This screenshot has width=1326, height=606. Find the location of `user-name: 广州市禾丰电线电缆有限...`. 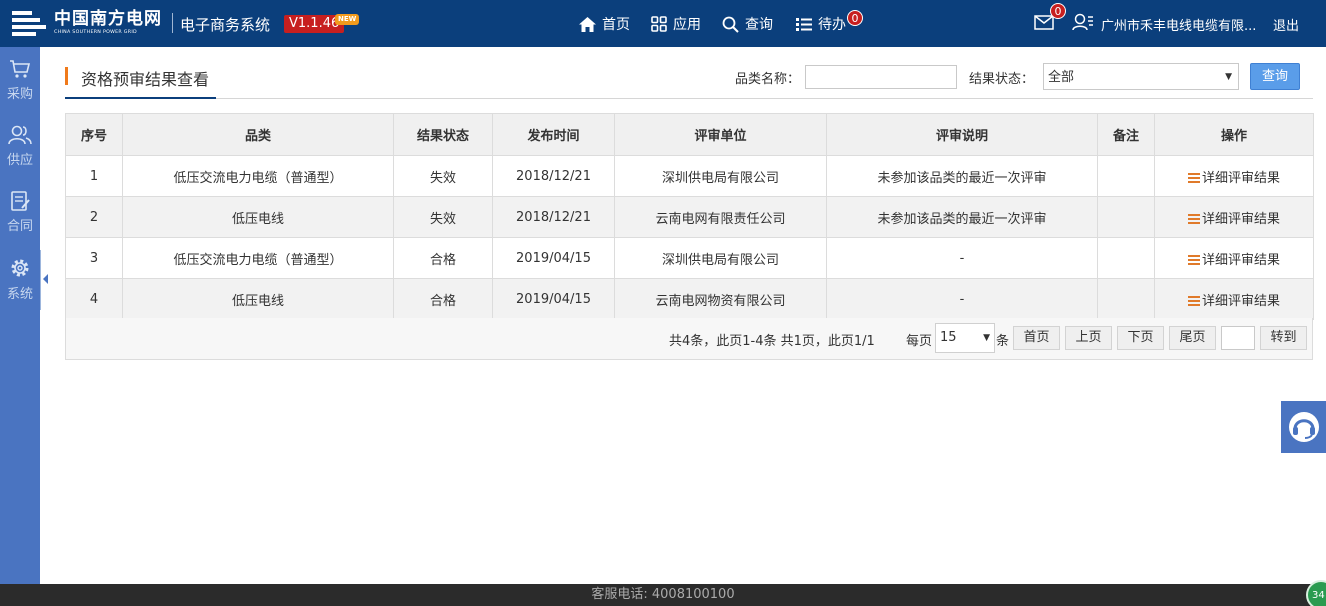

user-name: 广州市禾丰电线电缆有限... is located at coordinates (1178, 24).